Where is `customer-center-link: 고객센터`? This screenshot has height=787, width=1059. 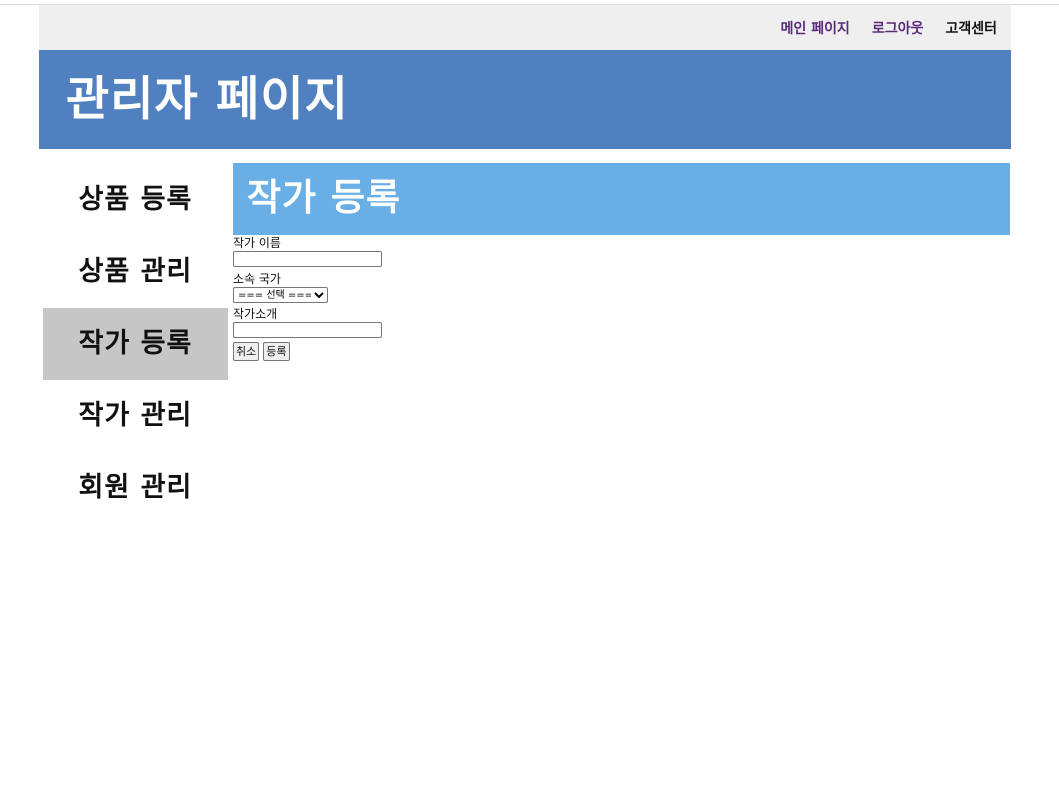 customer-center-link: 고객센터 is located at coordinates (971, 28).